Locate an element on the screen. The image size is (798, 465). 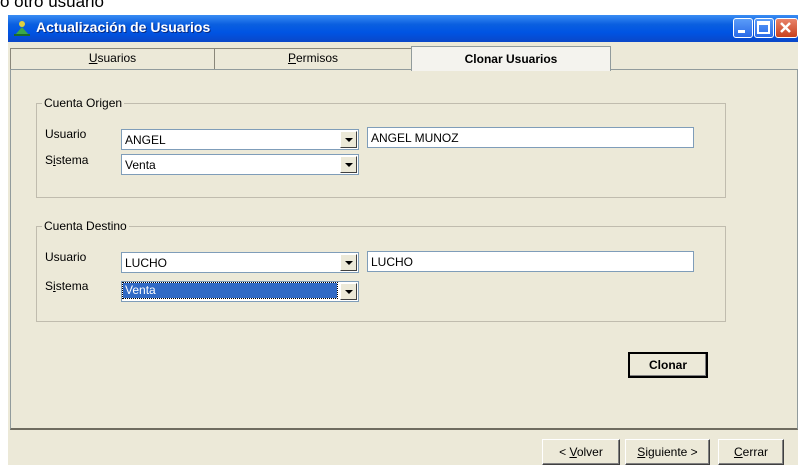
app-icon is located at coordinates (22, 28).